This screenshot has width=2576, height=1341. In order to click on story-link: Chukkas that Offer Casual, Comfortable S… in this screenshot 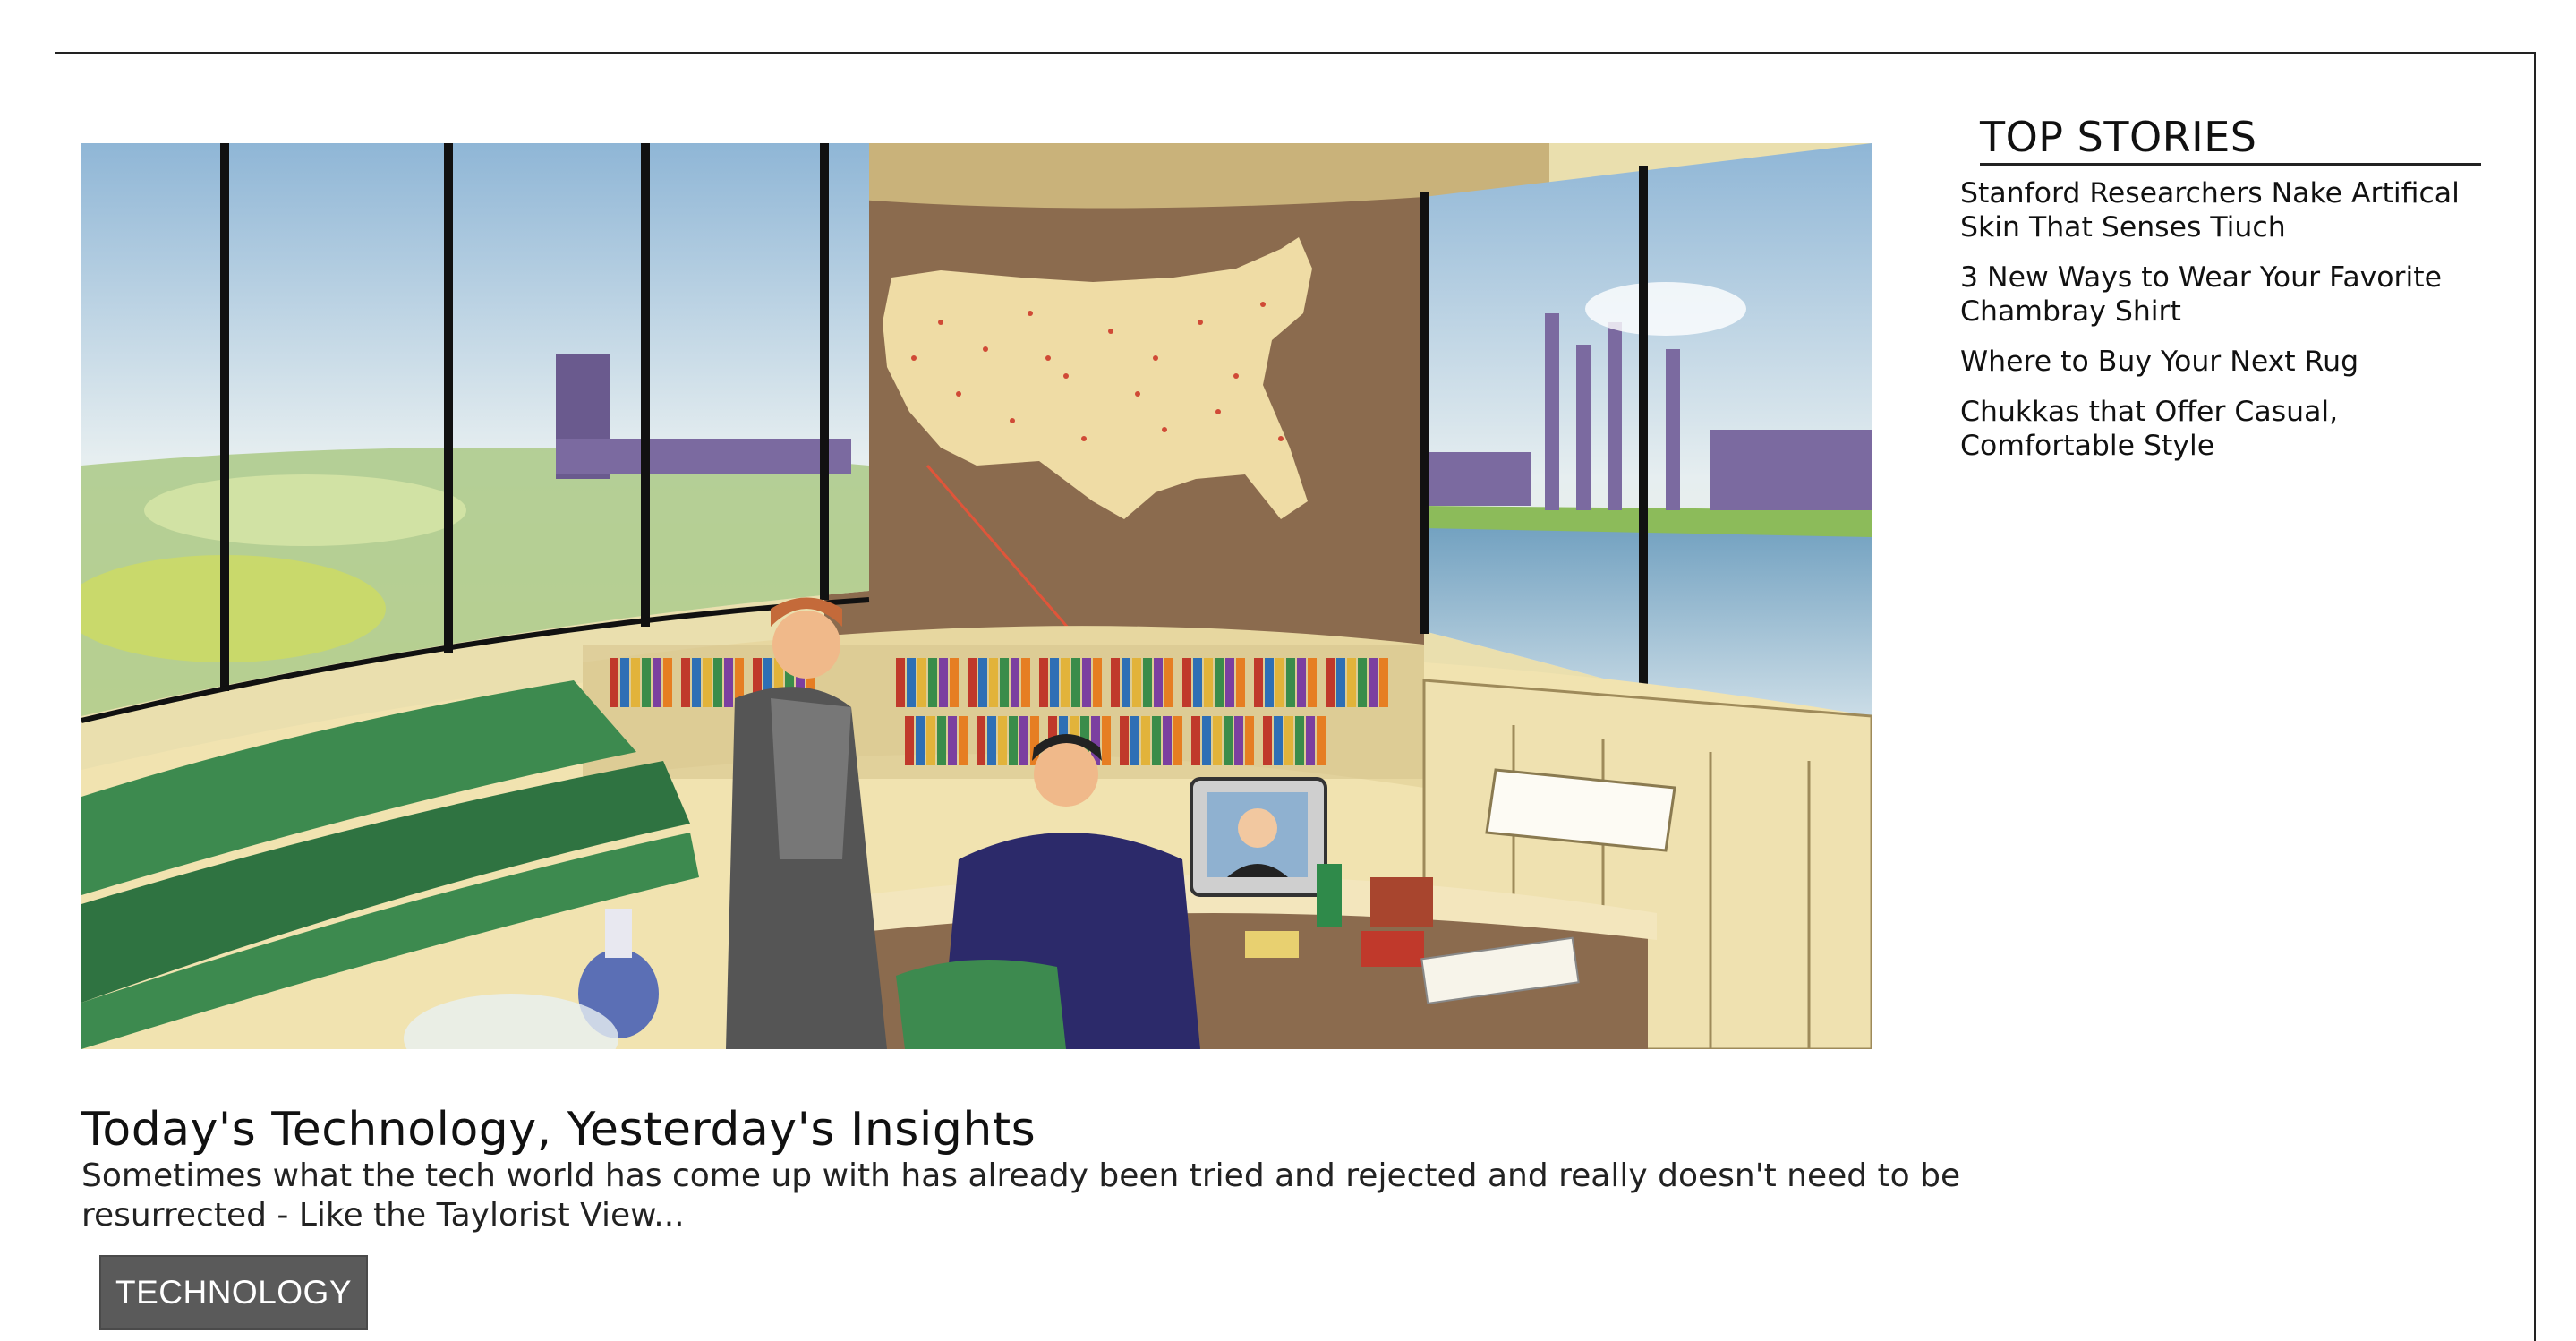, I will do `click(2237, 429)`.